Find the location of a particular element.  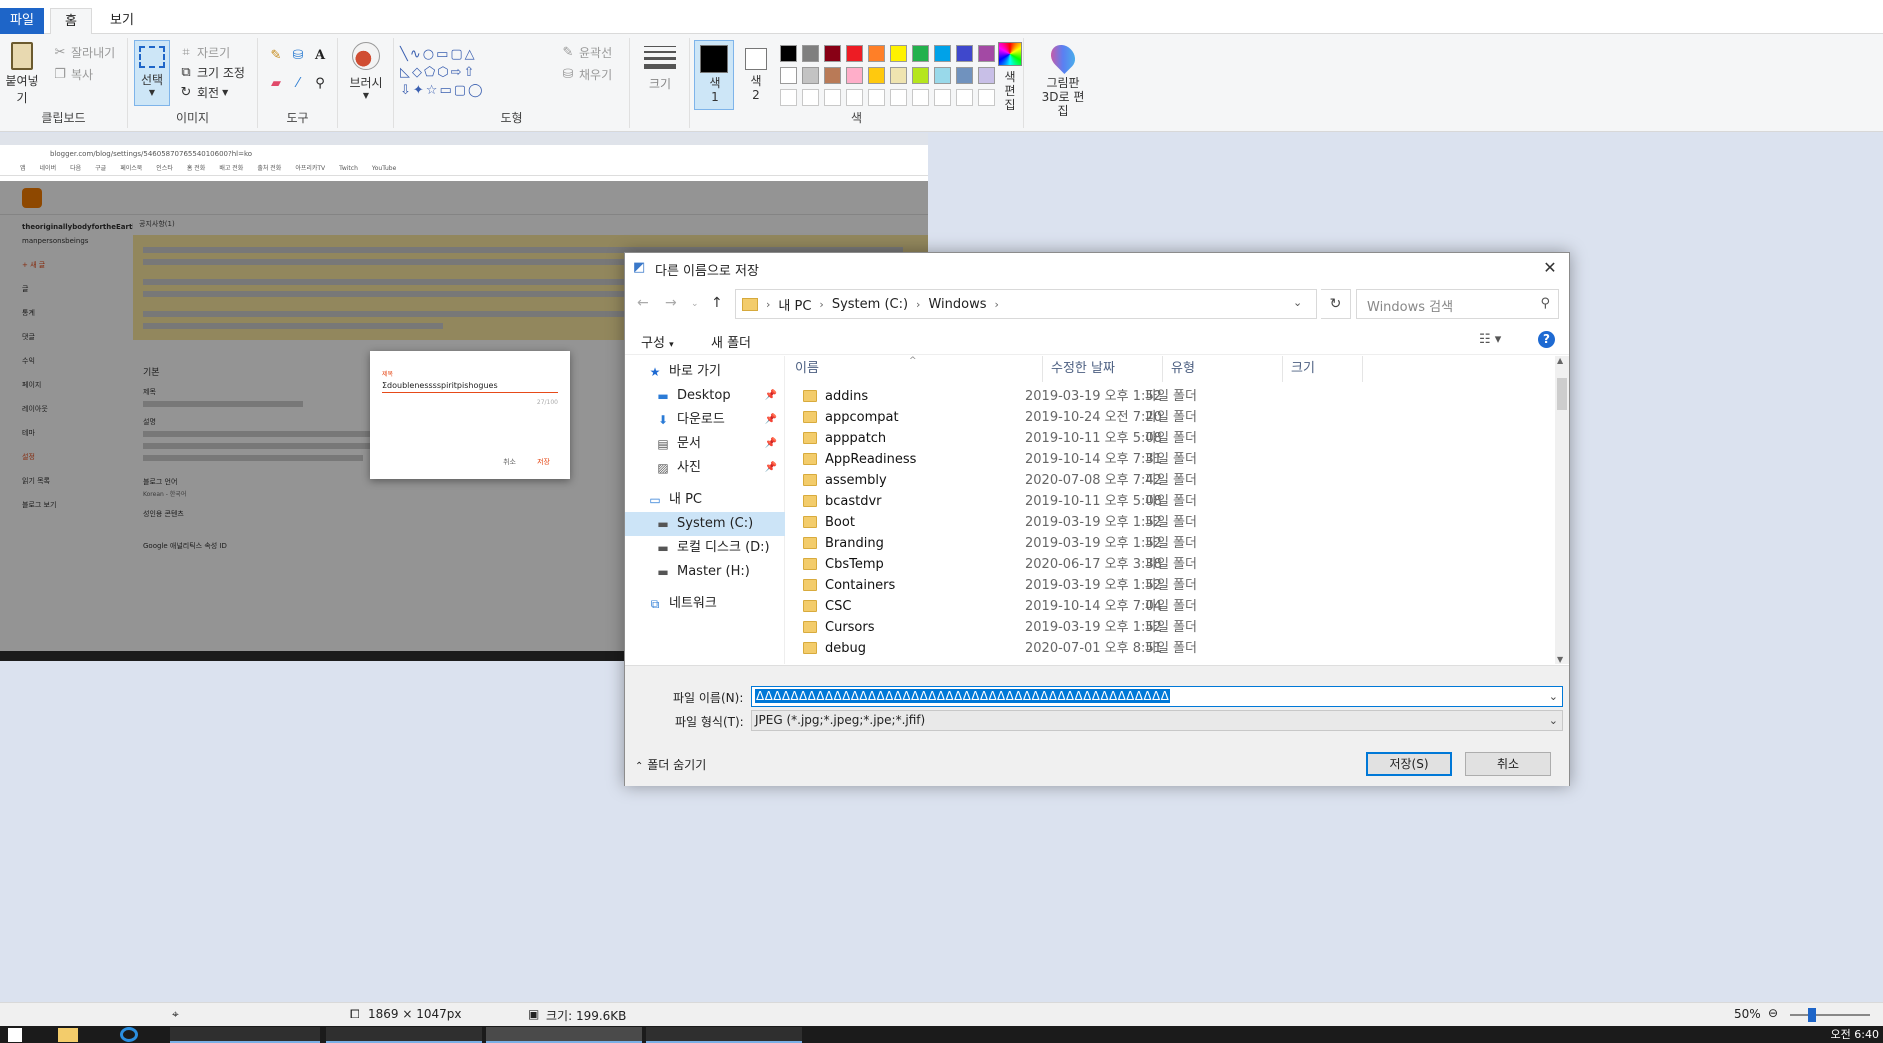

cancel-button: 취소 is located at coordinates (1508, 764).